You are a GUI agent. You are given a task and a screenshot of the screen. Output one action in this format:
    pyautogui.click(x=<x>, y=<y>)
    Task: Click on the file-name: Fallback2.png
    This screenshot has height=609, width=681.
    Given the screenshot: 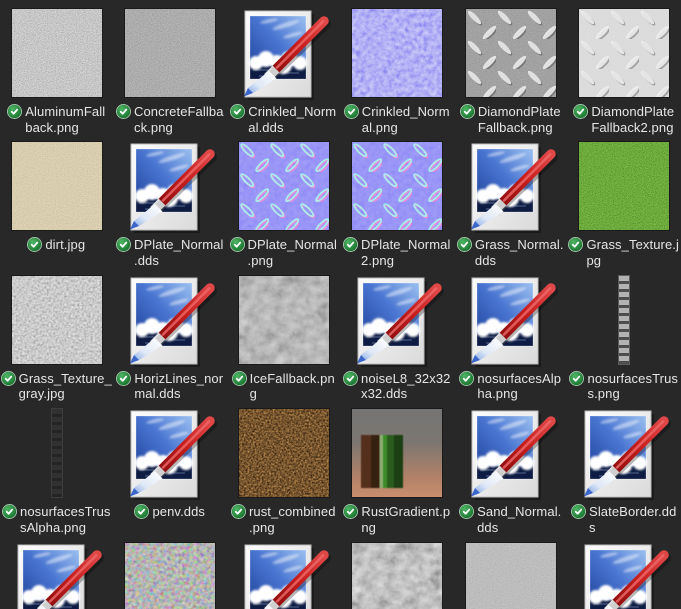 What is the action you would take?
    pyautogui.click(x=632, y=127)
    